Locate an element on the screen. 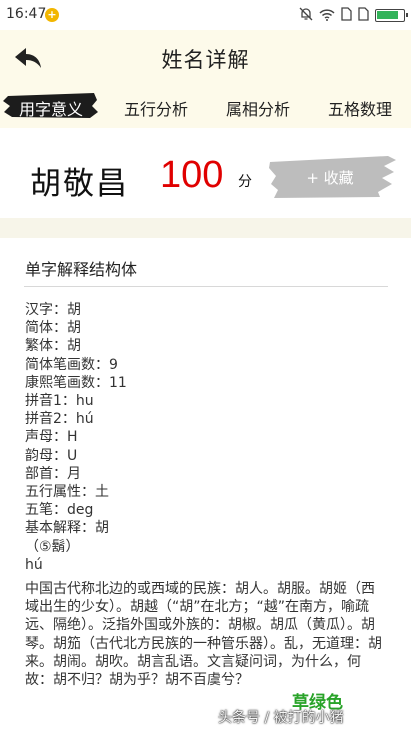 This screenshot has width=411, height=733. tab-zodiac: 属相分析 is located at coordinates (258, 108).